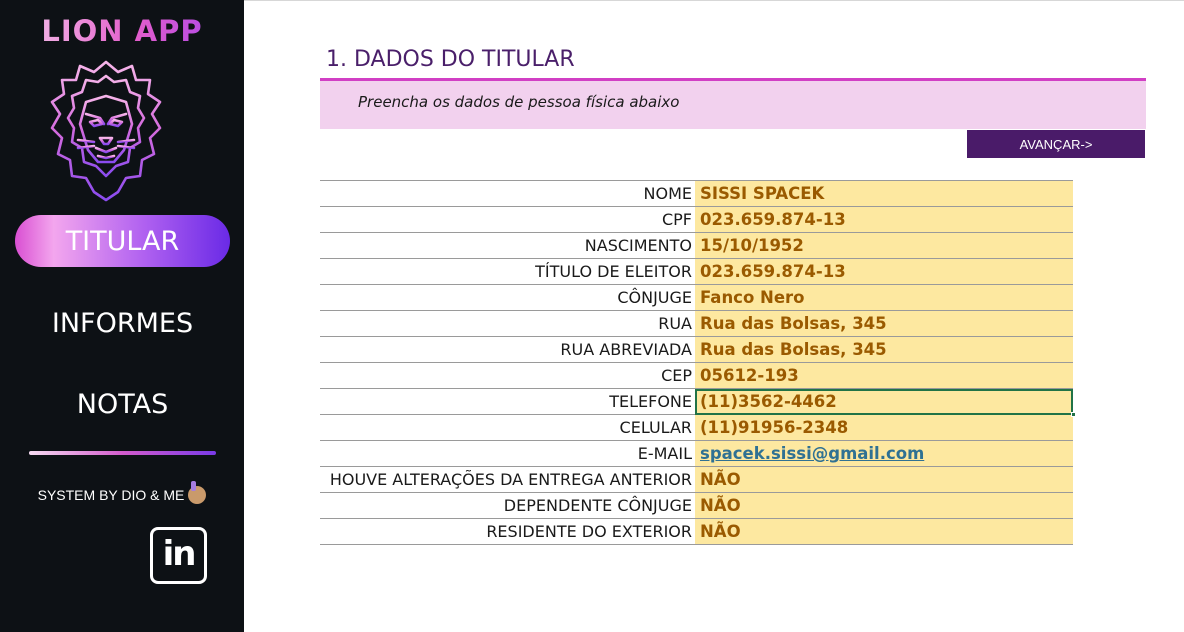 The height and width of the screenshot is (632, 1184). I want to click on person-raising-hand-icon, so click(197, 492).